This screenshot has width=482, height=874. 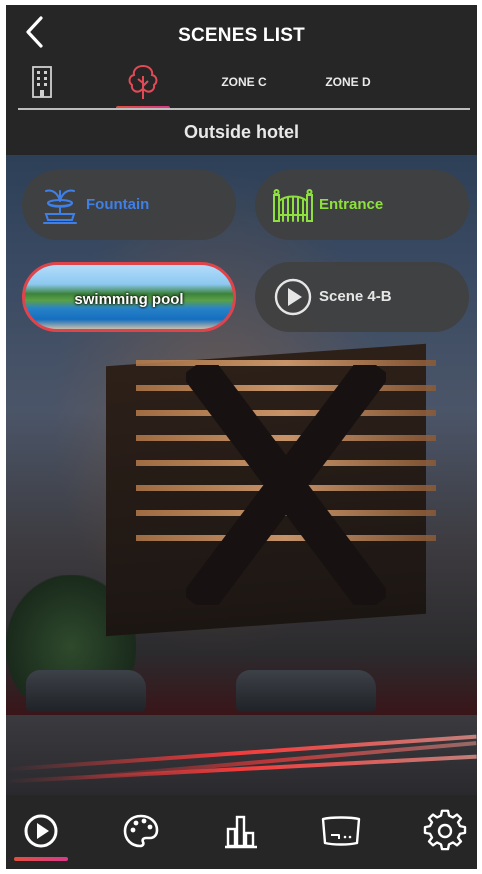 I want to click on building-icon, so click(x=42, y=82).